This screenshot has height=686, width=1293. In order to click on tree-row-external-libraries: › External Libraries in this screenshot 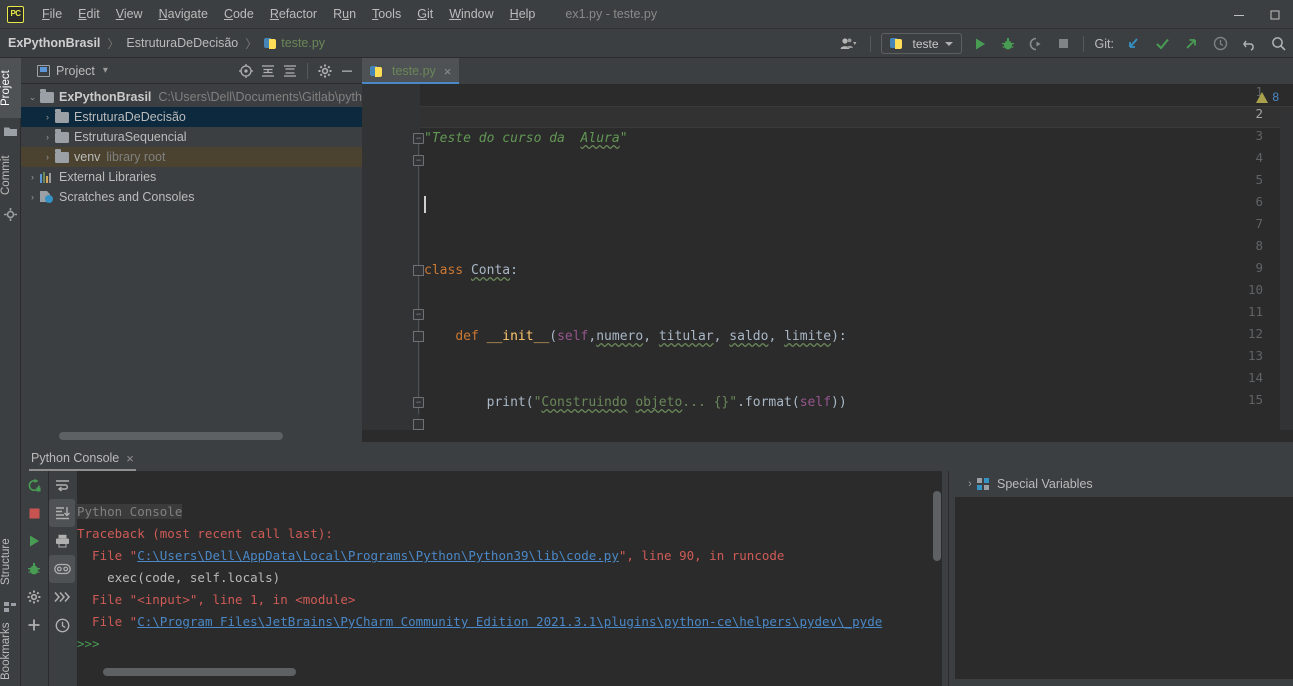, I will do `click(191, 177)`.